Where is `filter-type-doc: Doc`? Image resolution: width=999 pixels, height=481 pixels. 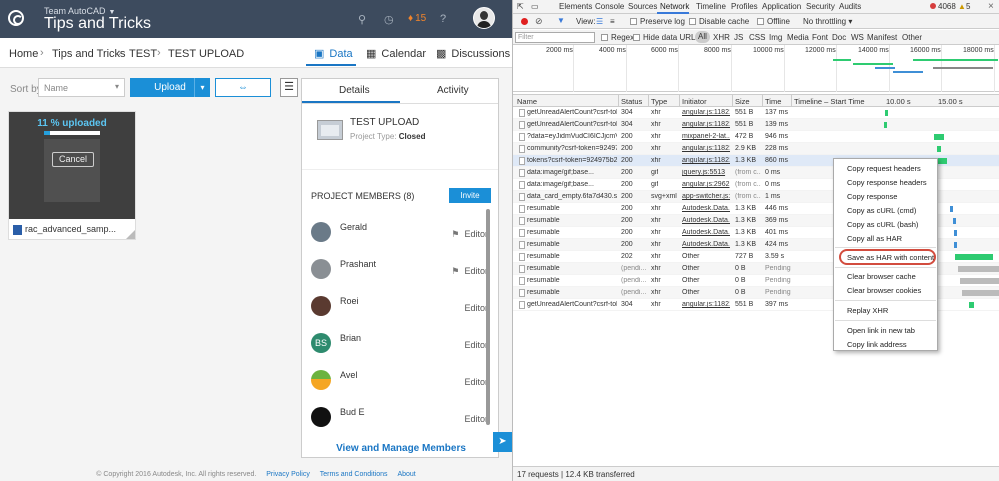
filter-type-doc: Doc is located at coordinates (839, 37).